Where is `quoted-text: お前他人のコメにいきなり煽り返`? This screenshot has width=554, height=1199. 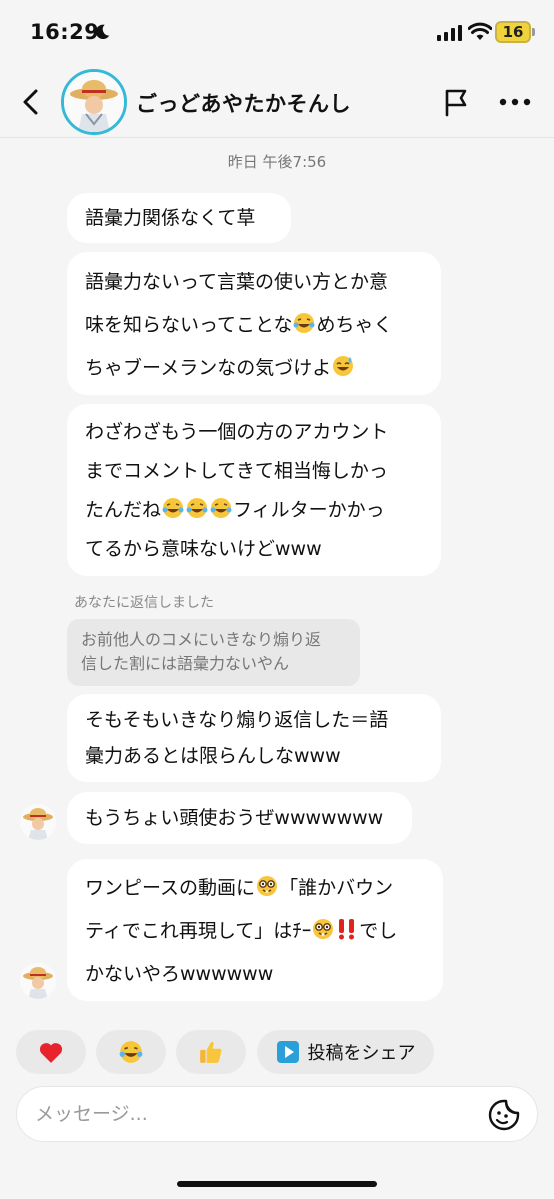
quoted-text: お前他人のコメにいきなり煽り返 is located at coordinates (201, 639).